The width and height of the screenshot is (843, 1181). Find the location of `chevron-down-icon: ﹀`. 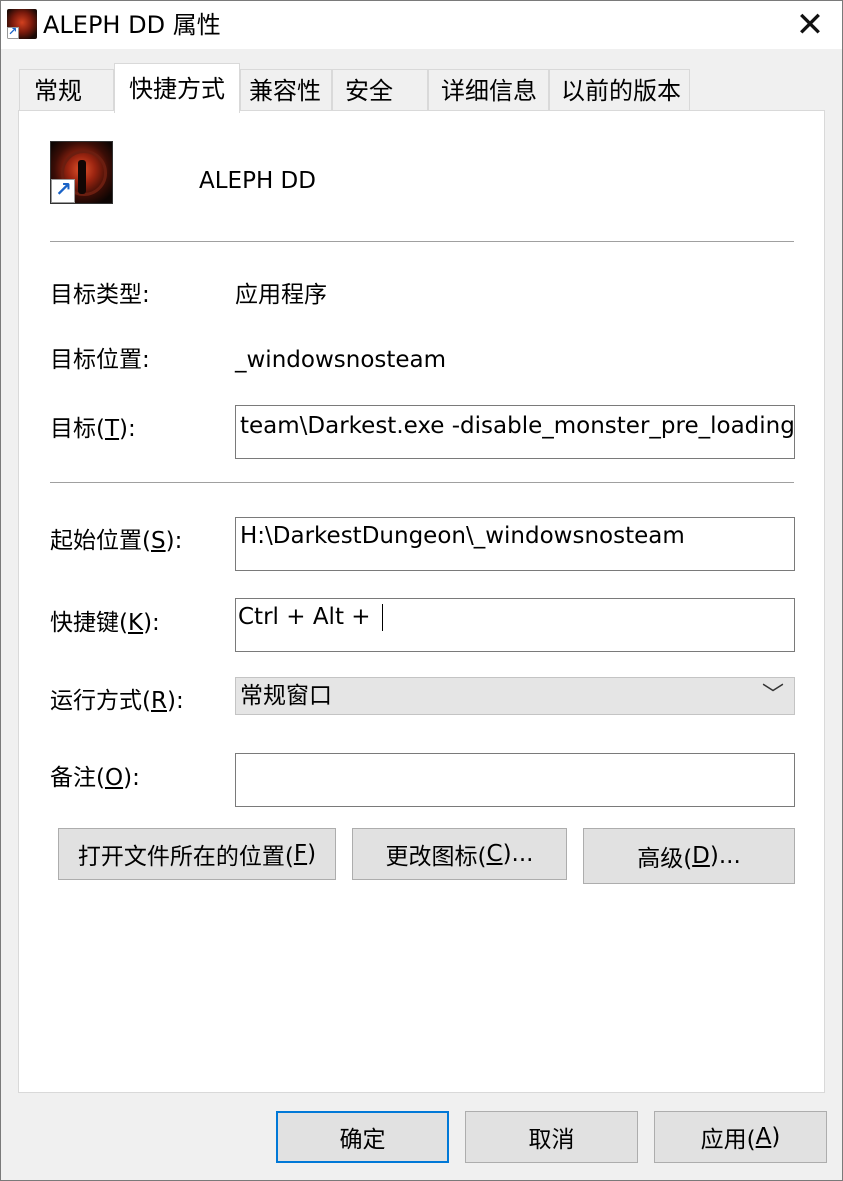

chevron-down-icon: ﹀ is located at coordinates (772, 695).